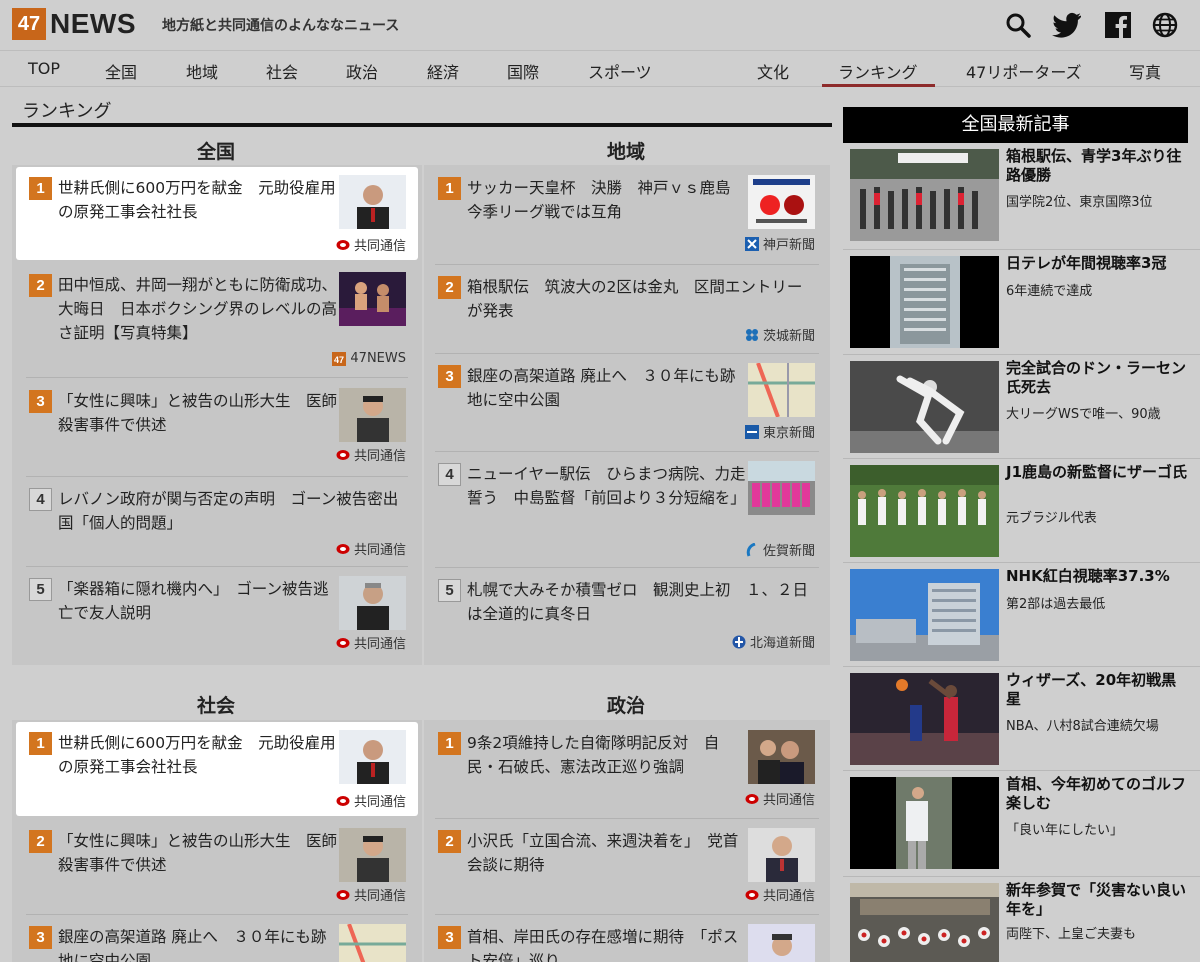  Describe the element at coordinates (1118, 25) in the screenshot. I see `facebook-icon` at that location.